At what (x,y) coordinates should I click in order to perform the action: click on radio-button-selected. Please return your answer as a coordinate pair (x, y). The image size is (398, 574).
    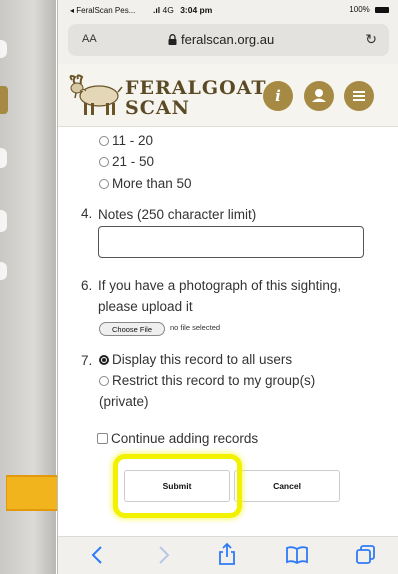
    Looking at the image, I should click on (104, 360).